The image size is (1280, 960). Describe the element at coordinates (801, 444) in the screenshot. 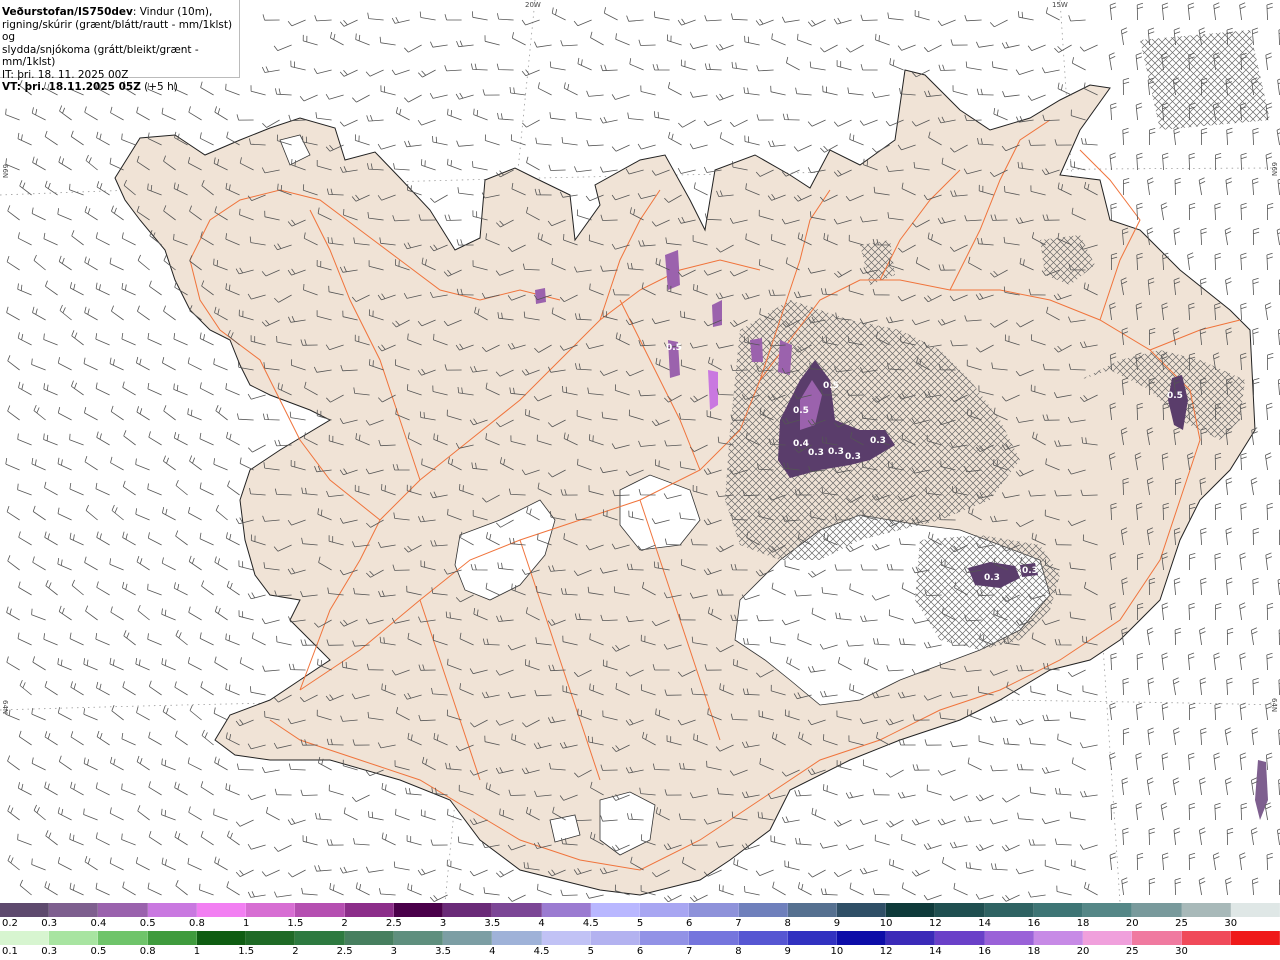

I see `precip-label: 0.4` at that location.